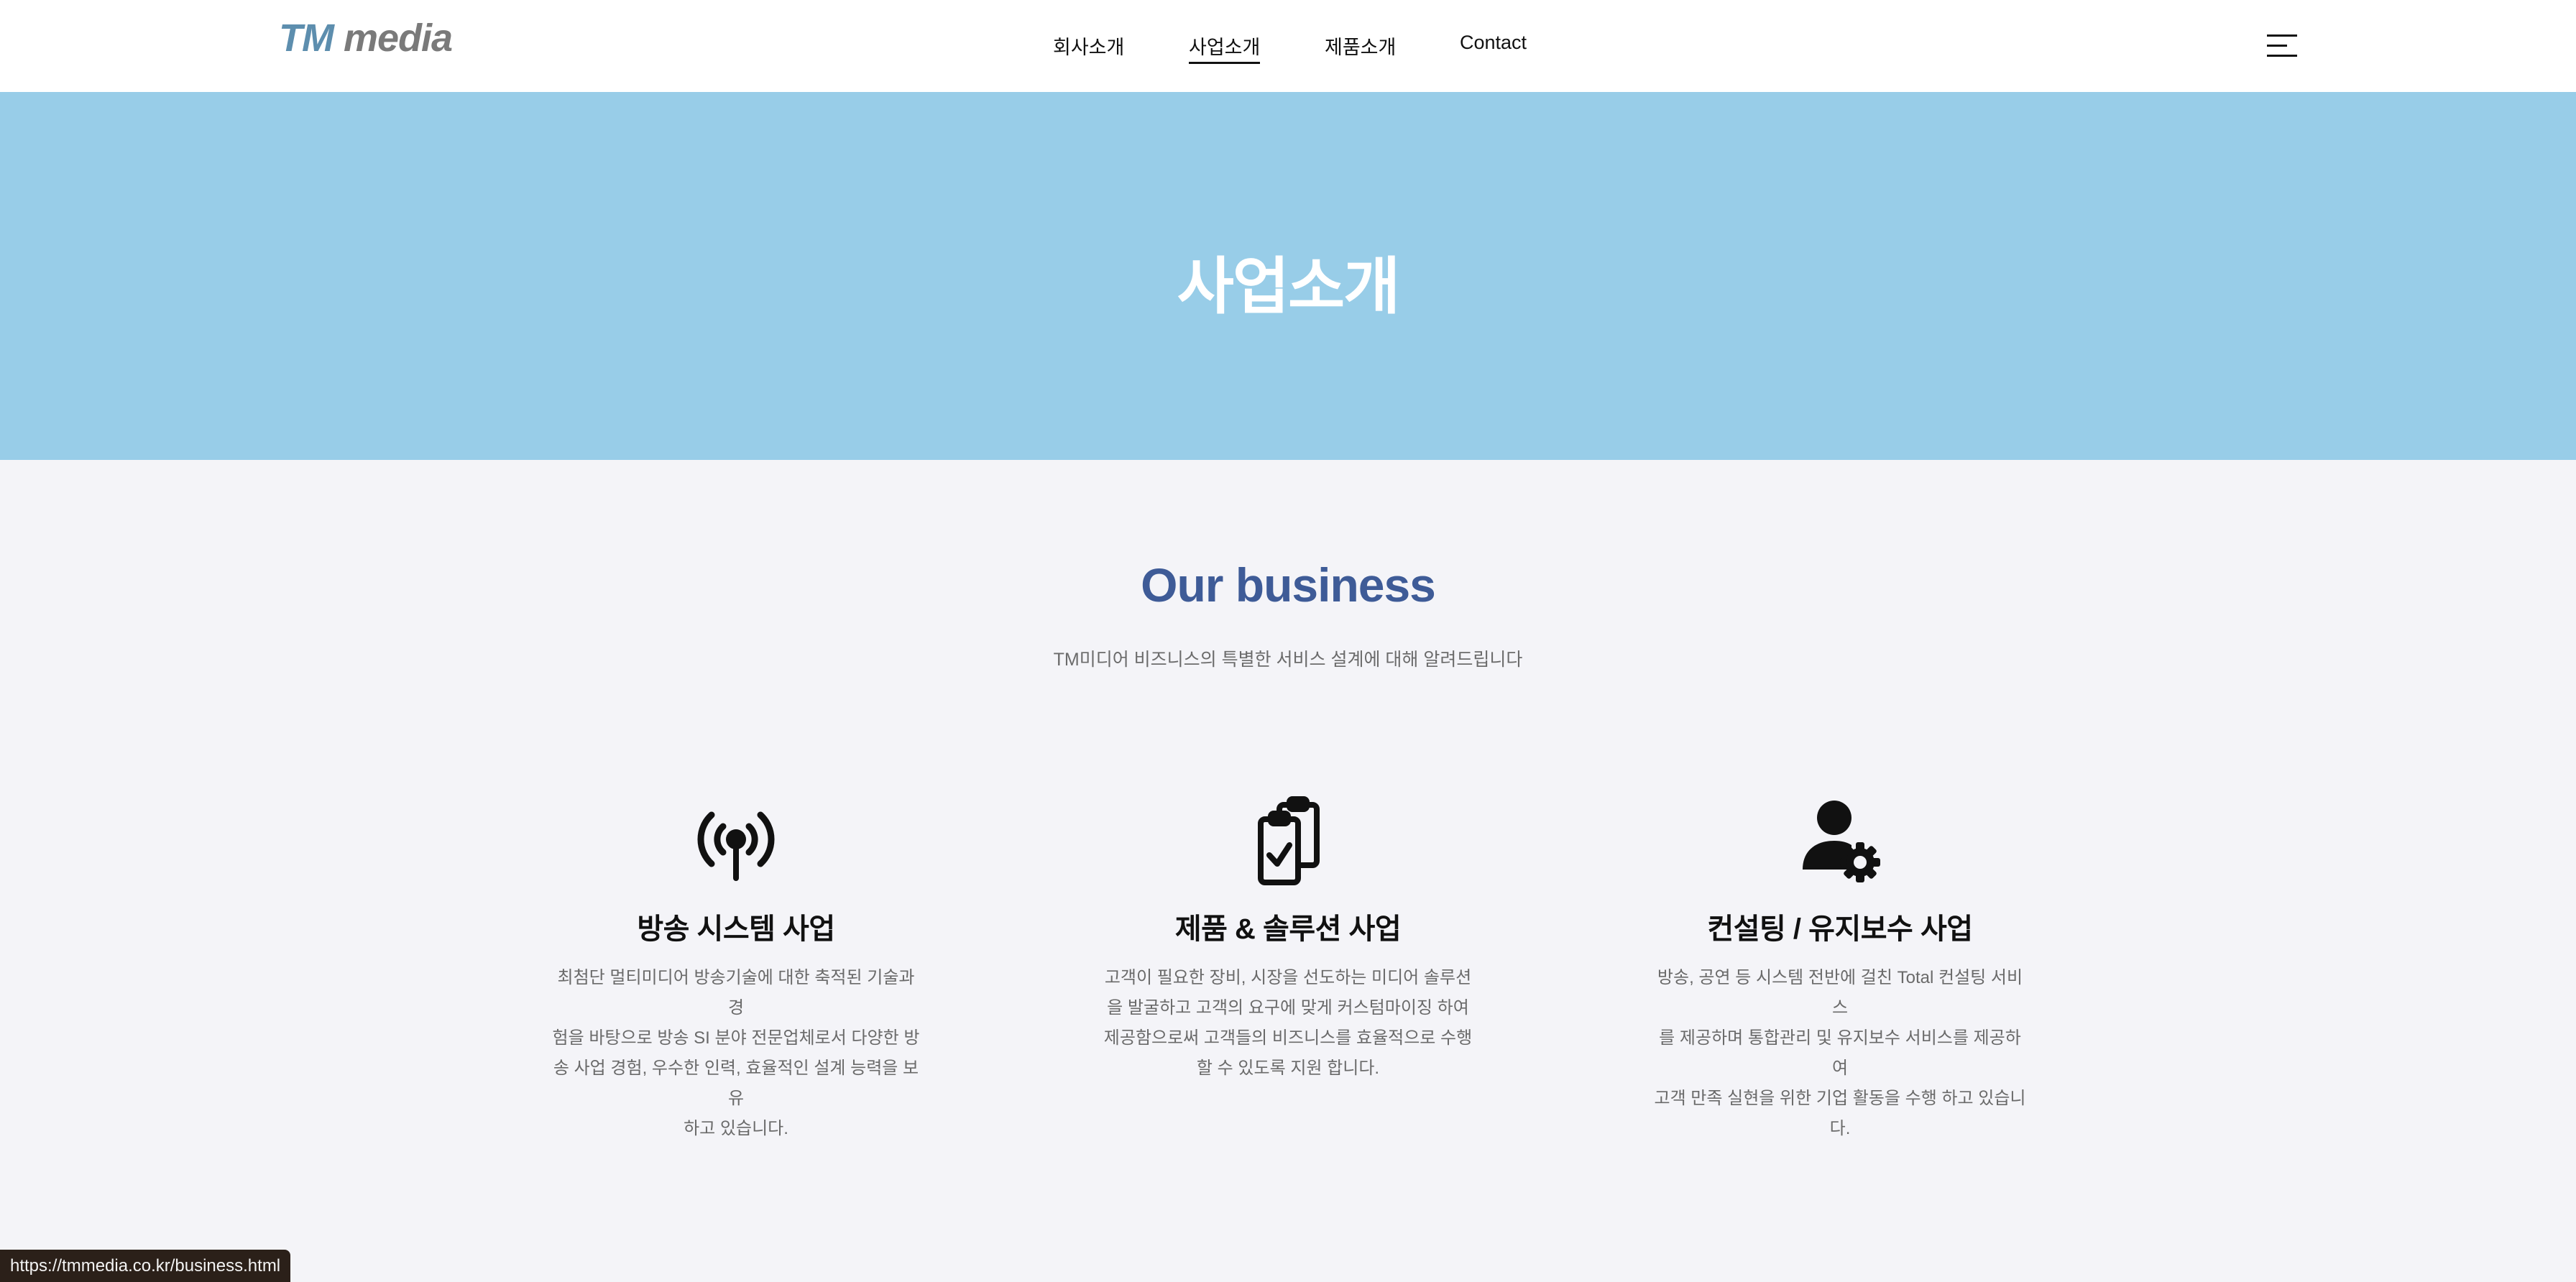 This screenshot has width=2576, height=1282. What do you see at coordinates (1360, 46) in the screenshot?
I see `nav-products: 제품소개` at bounding box center [1360, 46].